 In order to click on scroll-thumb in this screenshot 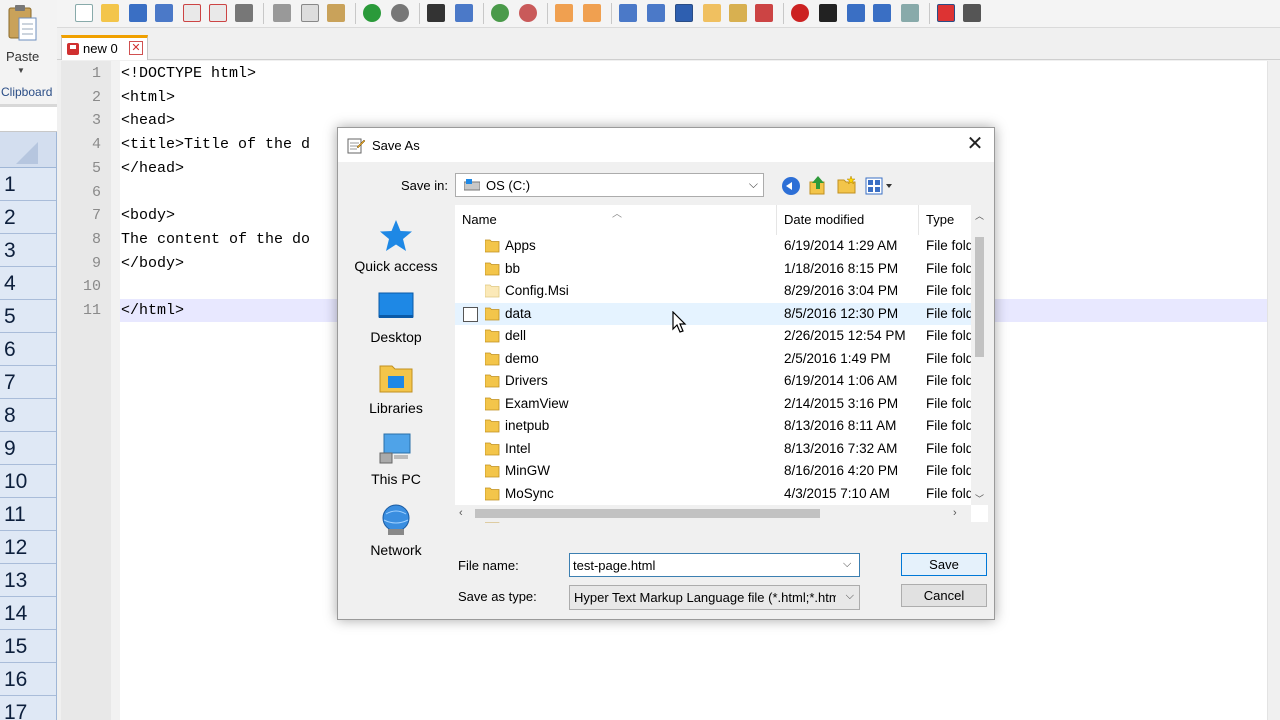, I will do `click(647, 513)`.